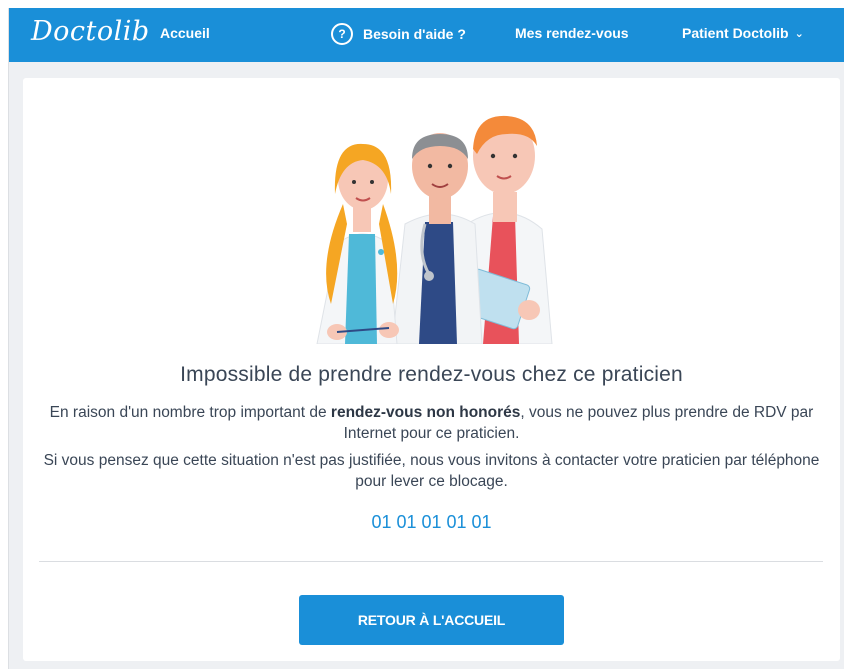 The height and width of the screenshot is (669, 844). Describe the element at coordinates (735, 33) in the screenshot. I see `nav-patient-label: Patient Doctolib` at that location.